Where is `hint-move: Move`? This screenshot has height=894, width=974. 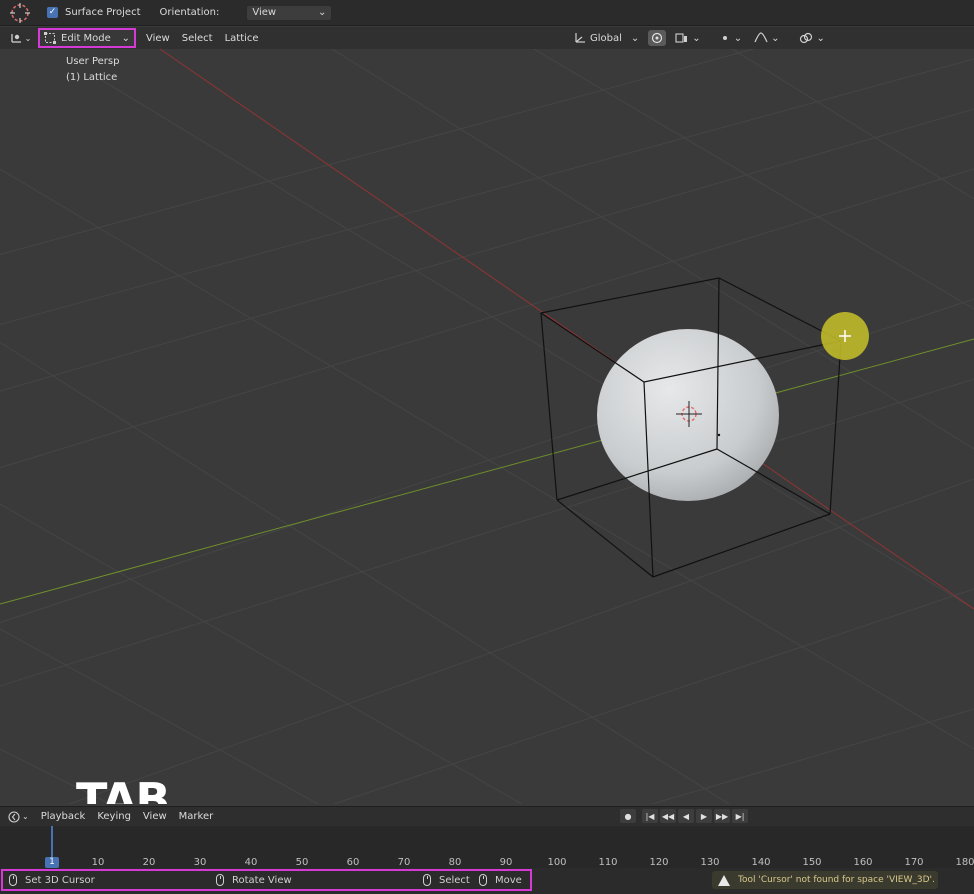 hint-move: Move is located at coordinates (500, 880).